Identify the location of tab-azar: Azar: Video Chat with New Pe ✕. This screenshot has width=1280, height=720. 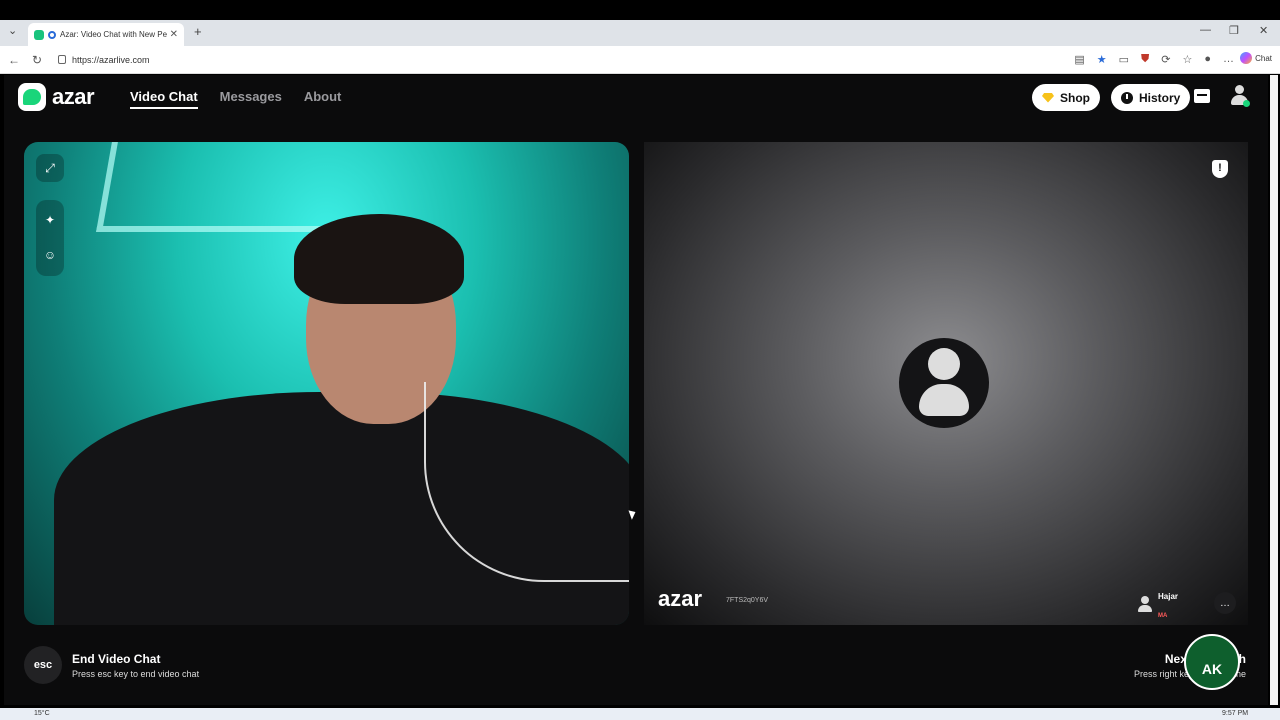
(106, 34).